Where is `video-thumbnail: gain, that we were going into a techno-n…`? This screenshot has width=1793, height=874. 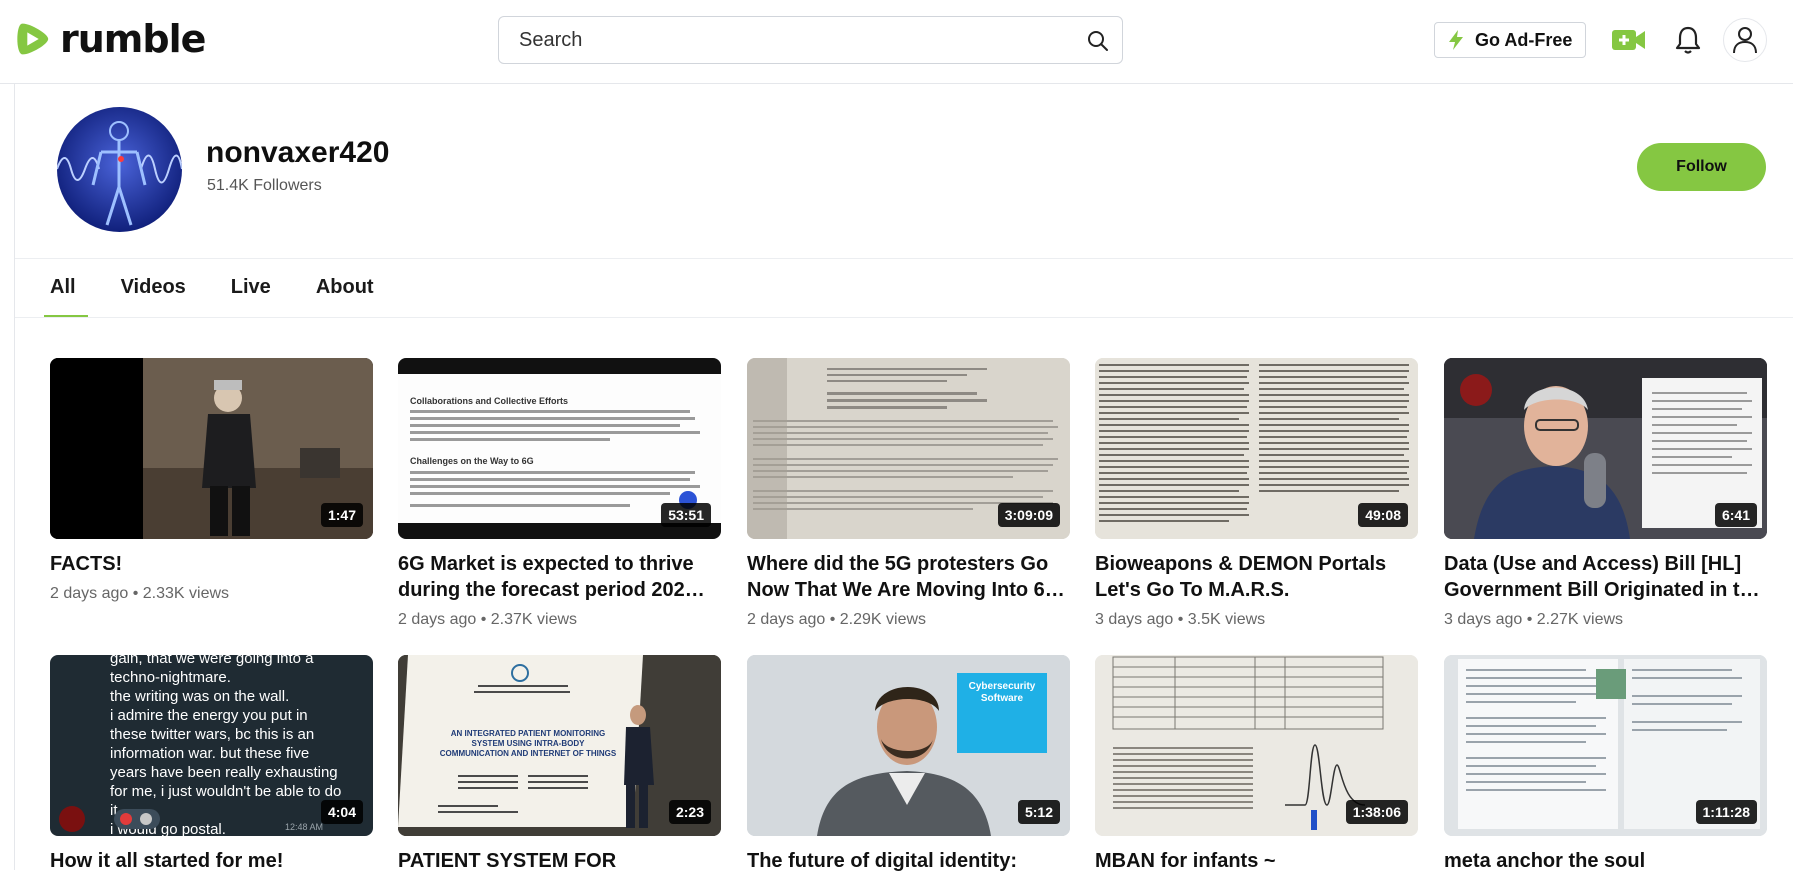 video-thumbnail: gain, that we were going into a techno-n… is located at coordinates (211, 745).